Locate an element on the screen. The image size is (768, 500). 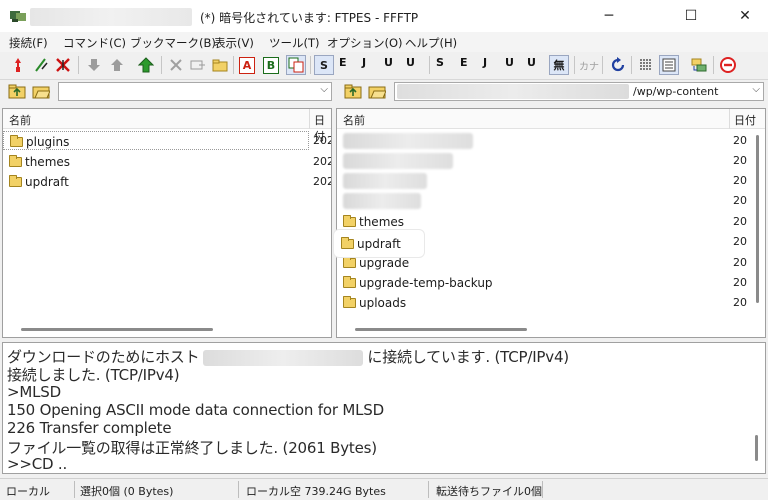
kanji-utf8bom-button: U is located at coordinates (410, 62).